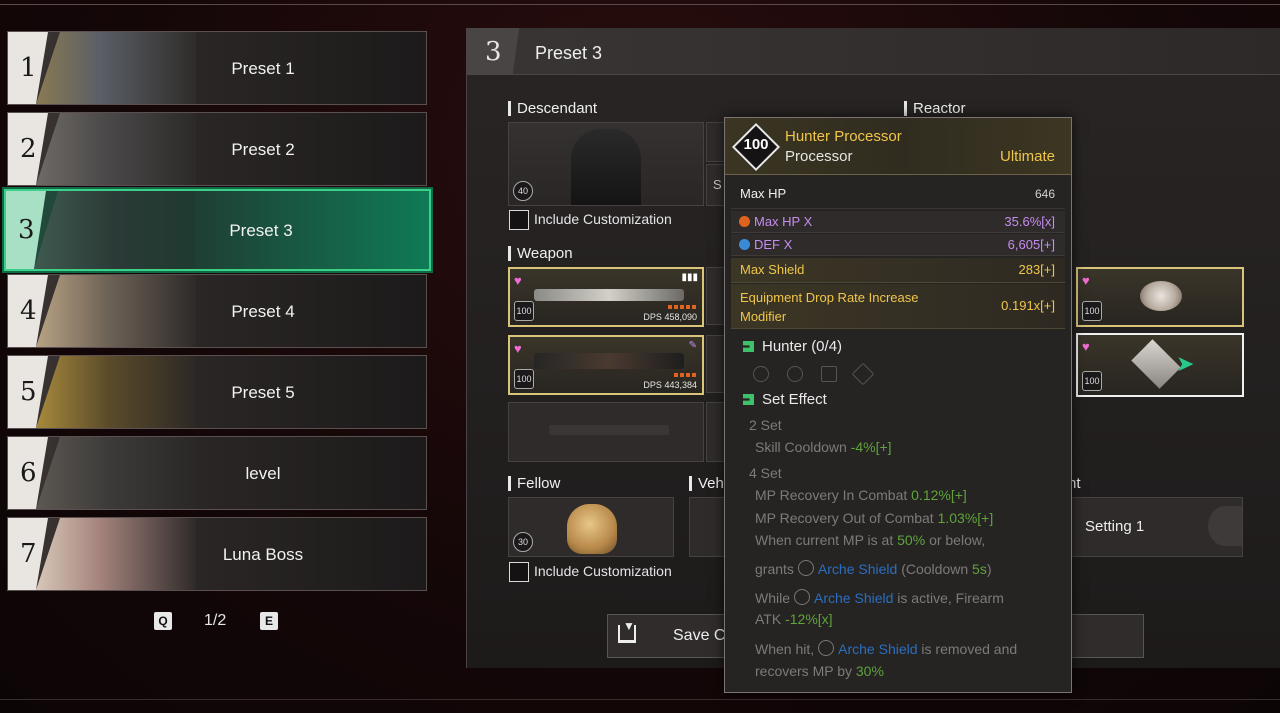 This screenshot has height=713, width=1280. What do you see at coordinates (843, 136) in the screenshot?
I see `item-name: Hunter Processor` at bounding box center [843, 136].